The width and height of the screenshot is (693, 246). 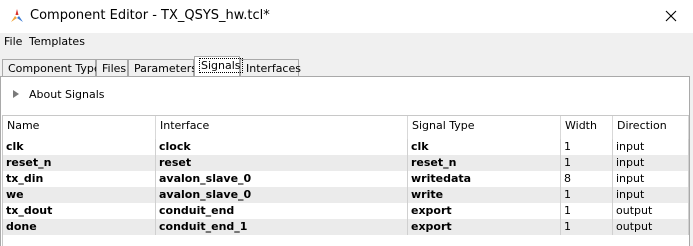 I want to click on menu-bar: File Templates, so click(x=346, y=42).